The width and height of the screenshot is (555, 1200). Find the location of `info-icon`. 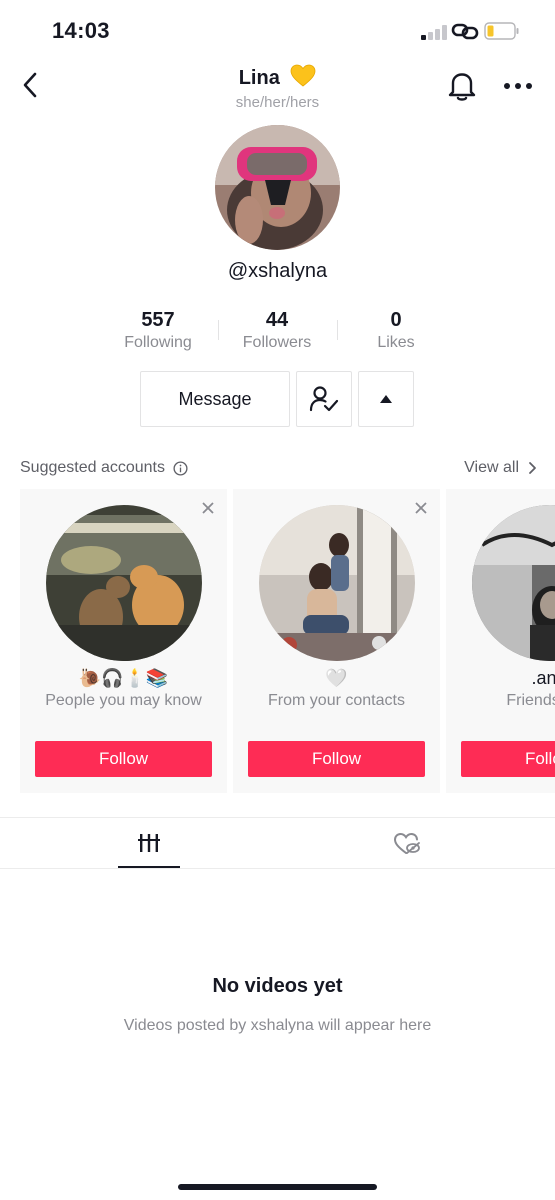

info-icon is located at coordinates (180, 468).